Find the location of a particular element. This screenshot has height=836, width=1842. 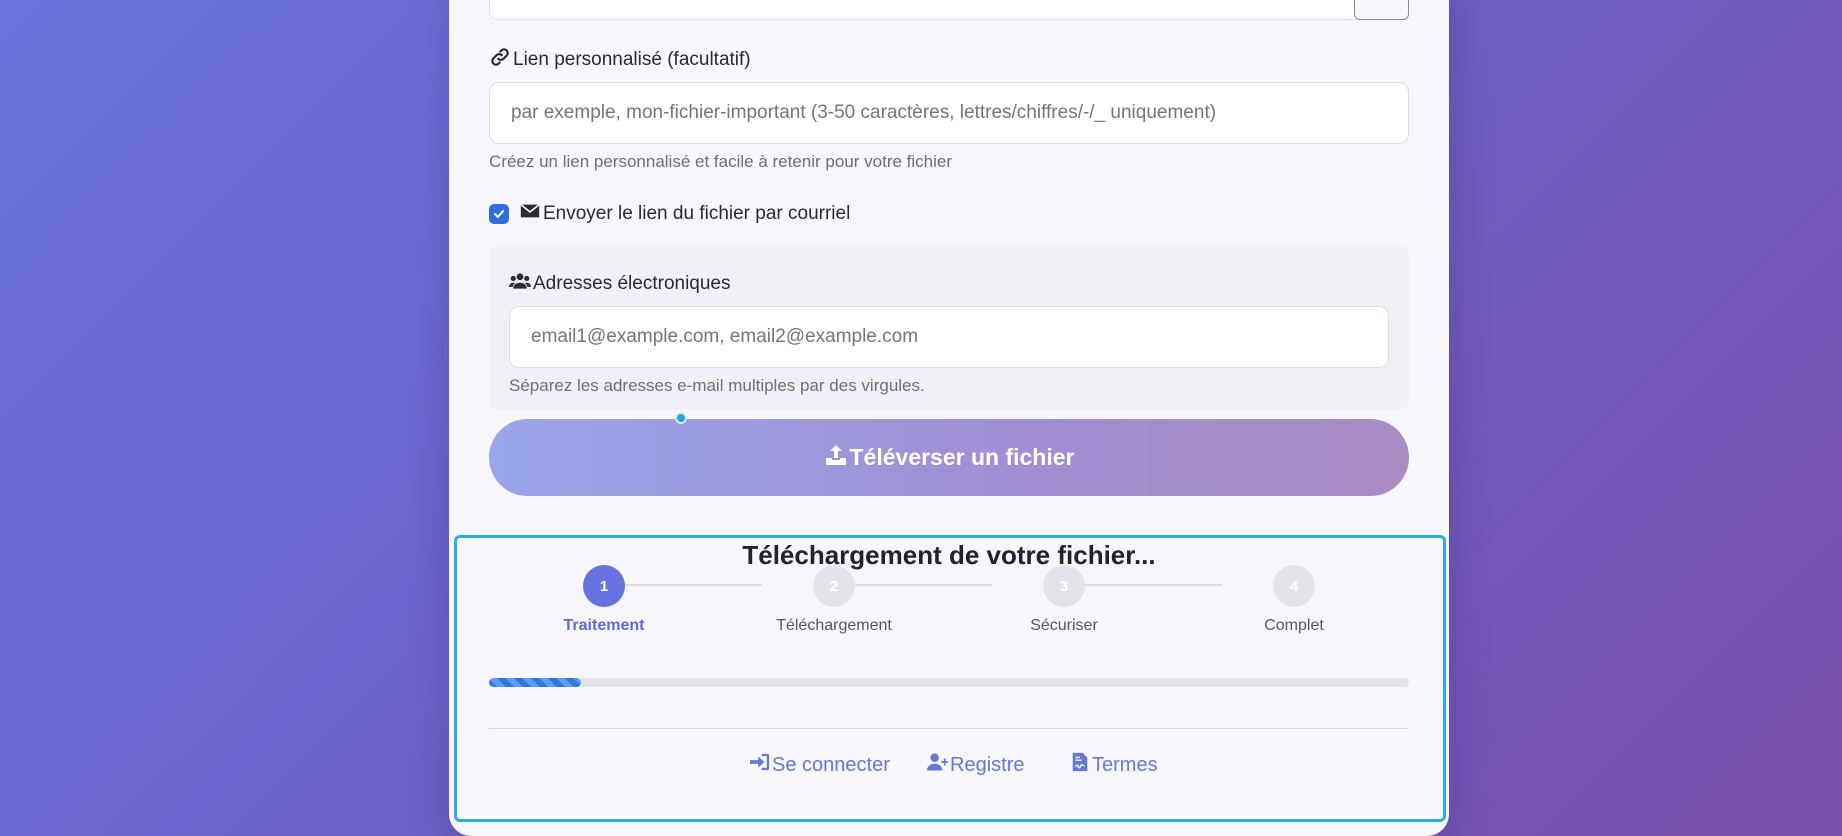

link-icon is located at coordinates (500, 60).